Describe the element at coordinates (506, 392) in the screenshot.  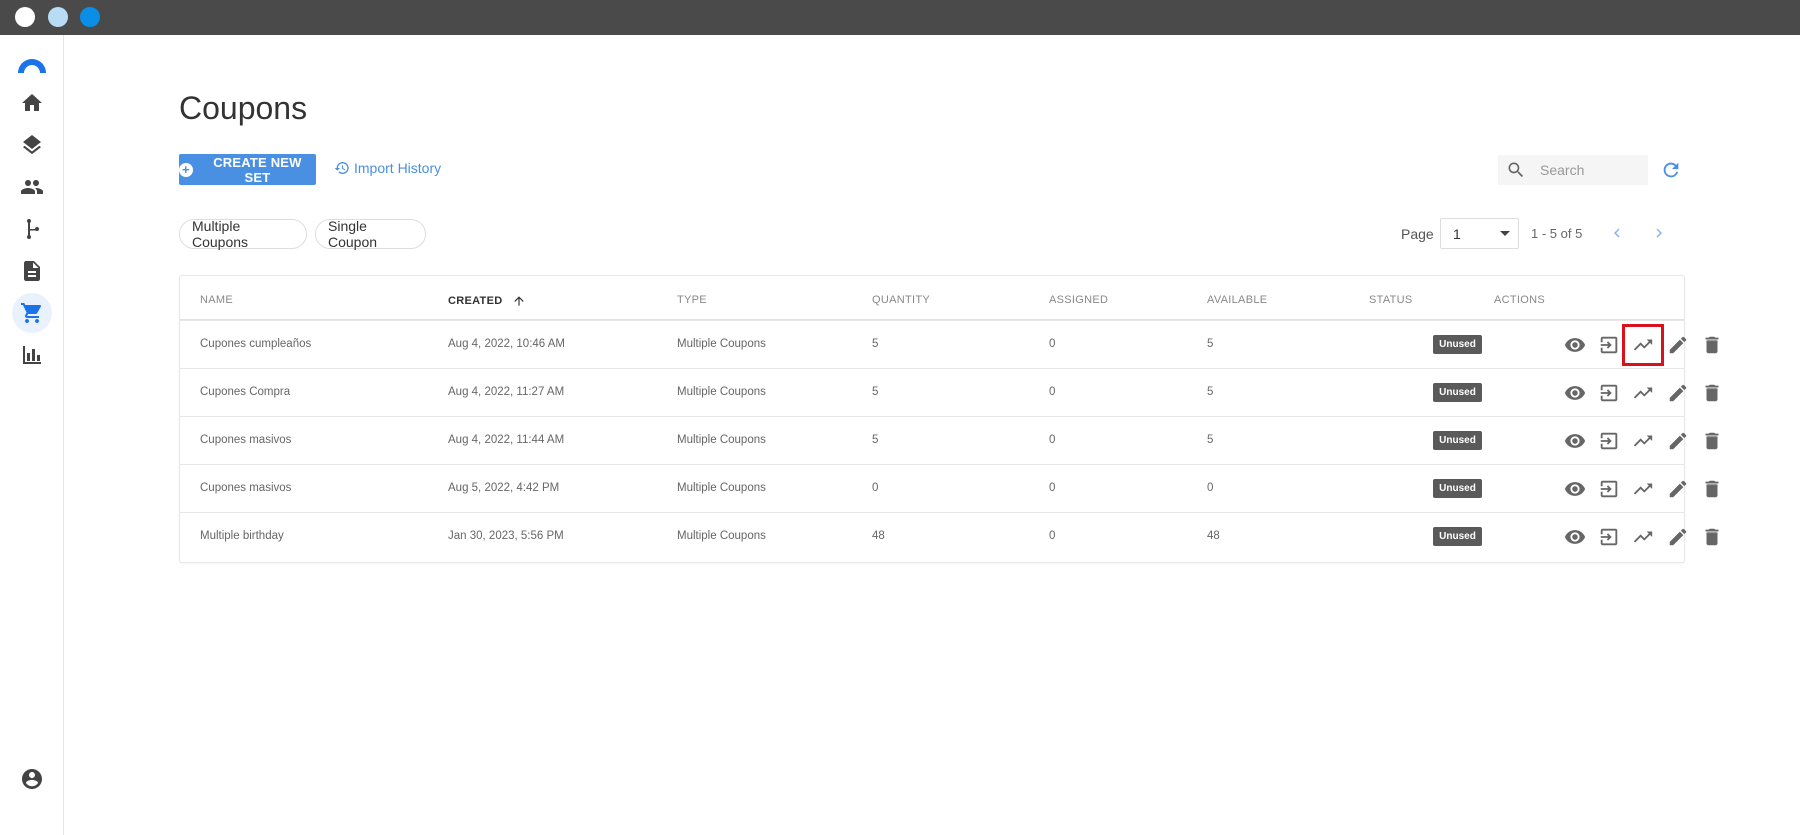
I see `cell-created: Aug 4, 2022, 11:27 AM` at that location.